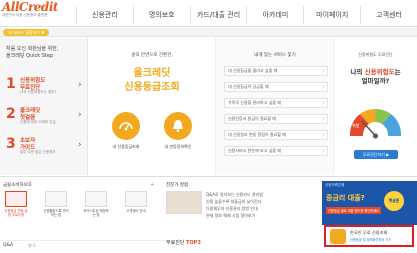 The width and height of the screenshot is (417, 253). Describe the element at coordinates (335, 185) in the screenshot. I see `ad-brand: 신한저축은행` at that location.